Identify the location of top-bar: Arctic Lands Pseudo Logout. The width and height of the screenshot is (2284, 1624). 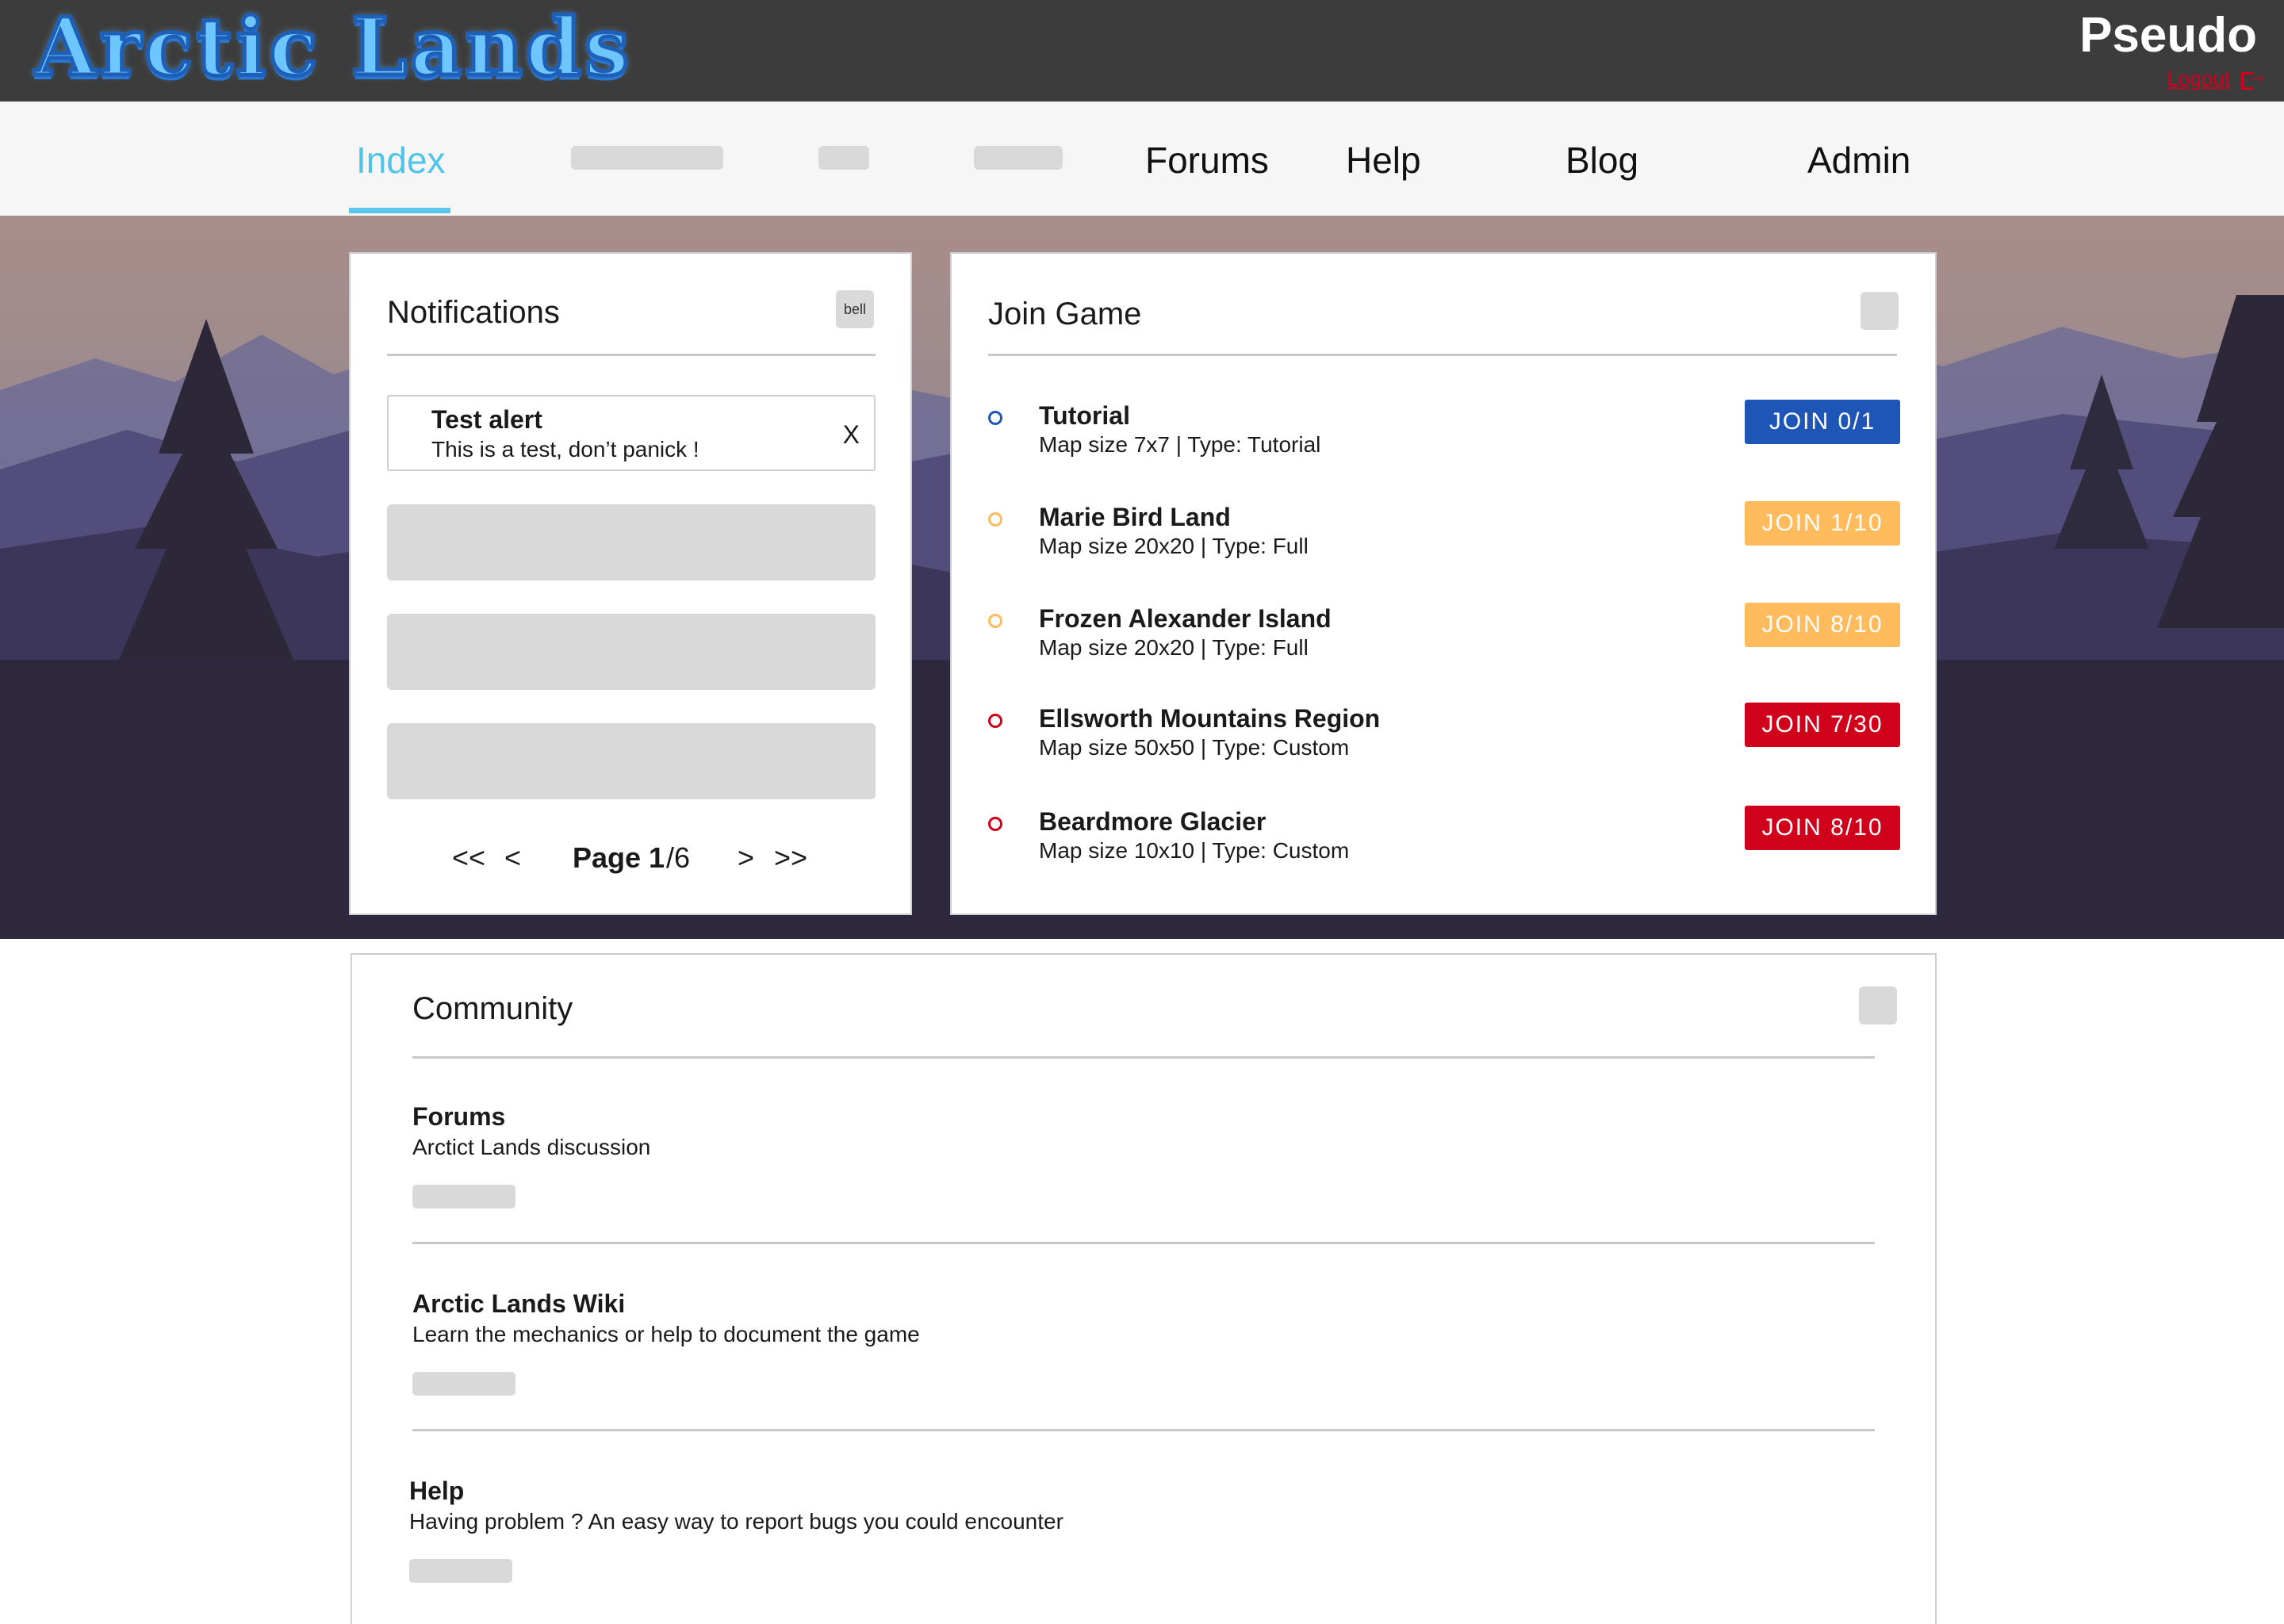
(1142, 51).